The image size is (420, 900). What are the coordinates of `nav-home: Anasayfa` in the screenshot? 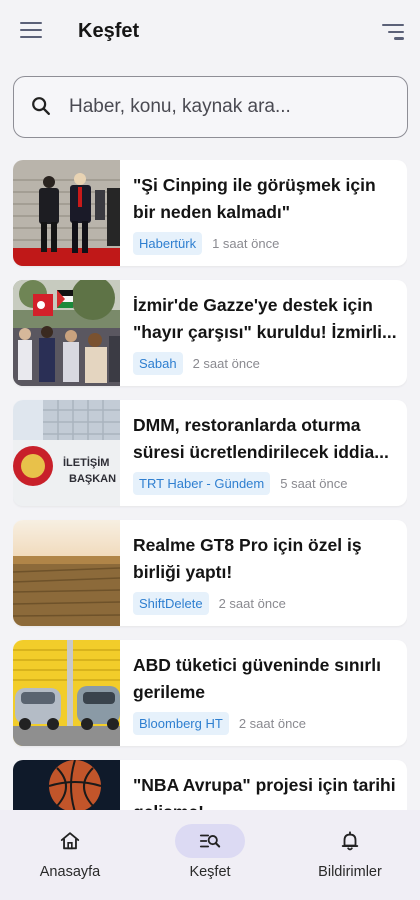 It's located at (70, 855).